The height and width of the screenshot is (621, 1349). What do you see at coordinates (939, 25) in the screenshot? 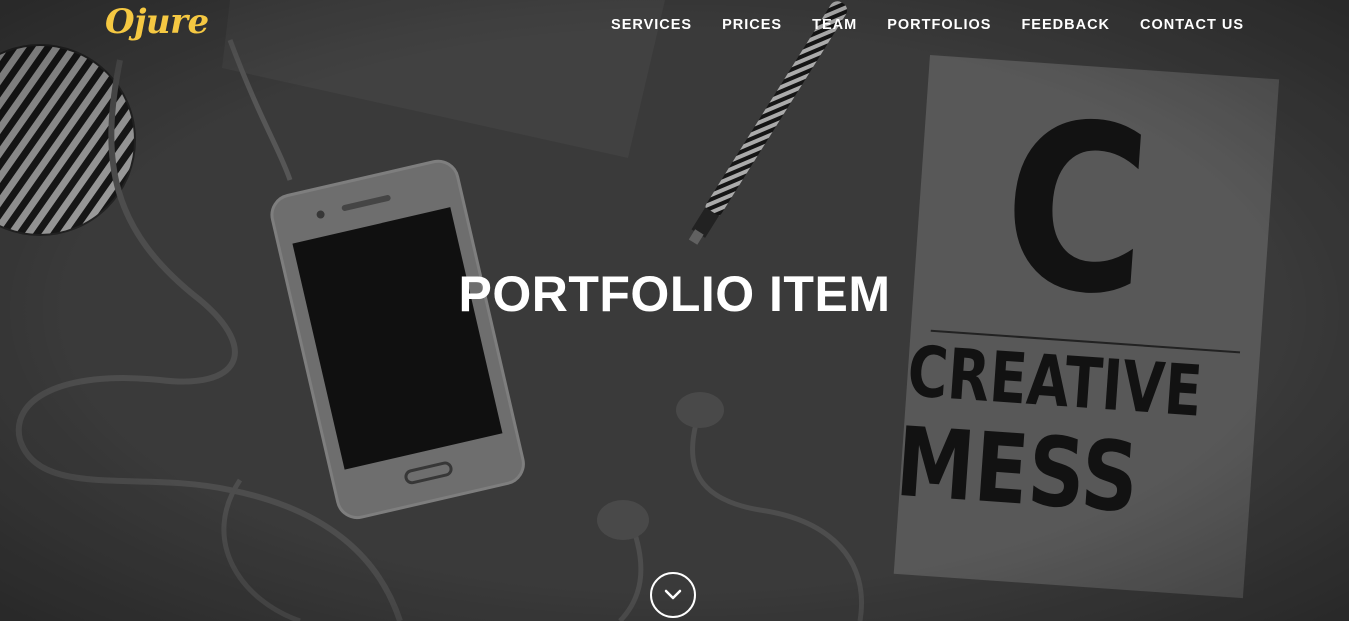
I see `nav-item-portfolios: PORTFOLIOS` at bounding box center [939, 25].